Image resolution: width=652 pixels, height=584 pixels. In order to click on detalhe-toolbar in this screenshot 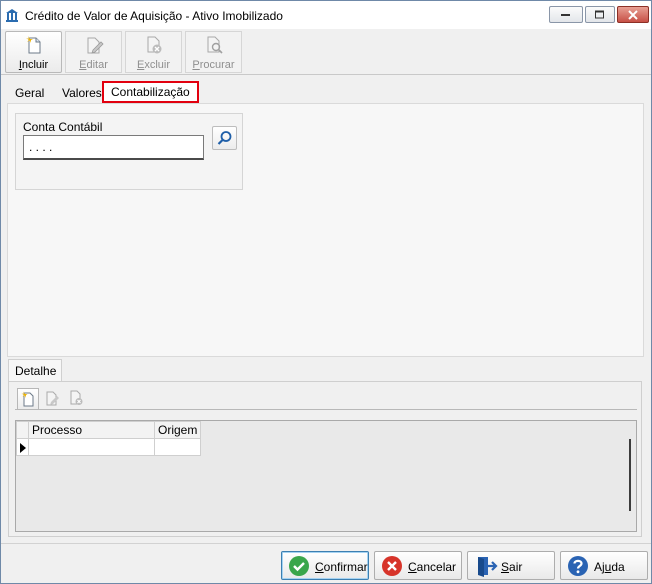, I will do `click(326, 398)`.